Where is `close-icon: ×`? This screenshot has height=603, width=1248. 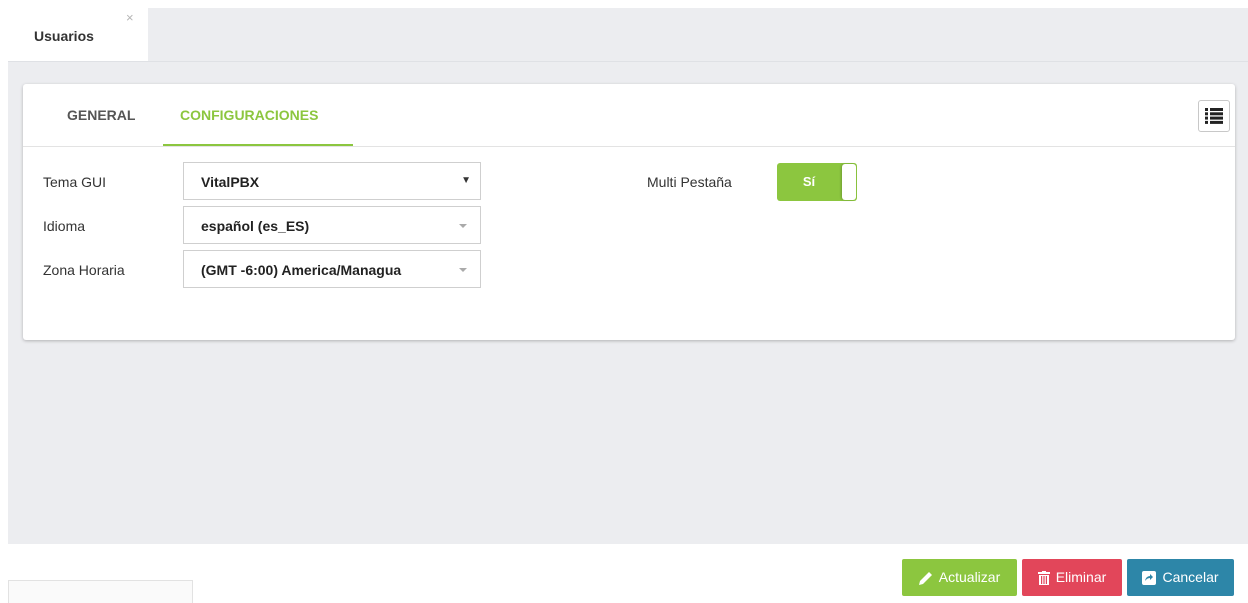 close-icon: × is located at coordinates (130, 17).